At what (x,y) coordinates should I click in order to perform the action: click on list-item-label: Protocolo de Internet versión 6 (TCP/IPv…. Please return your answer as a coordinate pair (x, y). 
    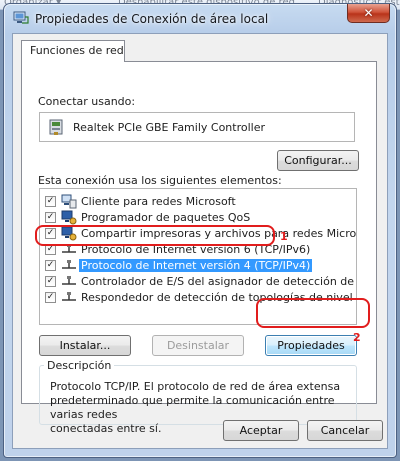
    Looking at the image, I should click on (196, 249).